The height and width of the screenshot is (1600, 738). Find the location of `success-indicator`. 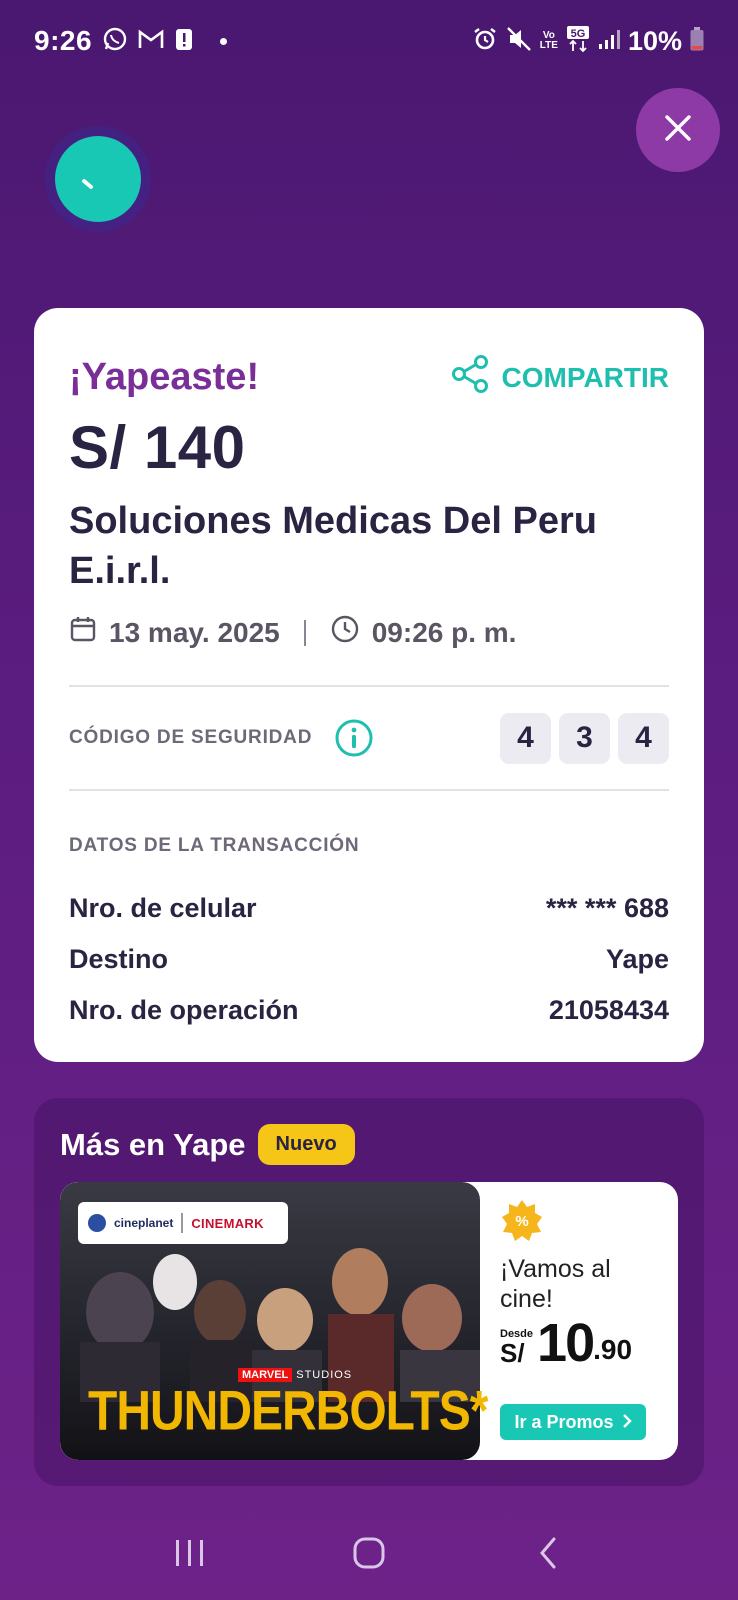

success-indicator is located at coordinates (98, 179).